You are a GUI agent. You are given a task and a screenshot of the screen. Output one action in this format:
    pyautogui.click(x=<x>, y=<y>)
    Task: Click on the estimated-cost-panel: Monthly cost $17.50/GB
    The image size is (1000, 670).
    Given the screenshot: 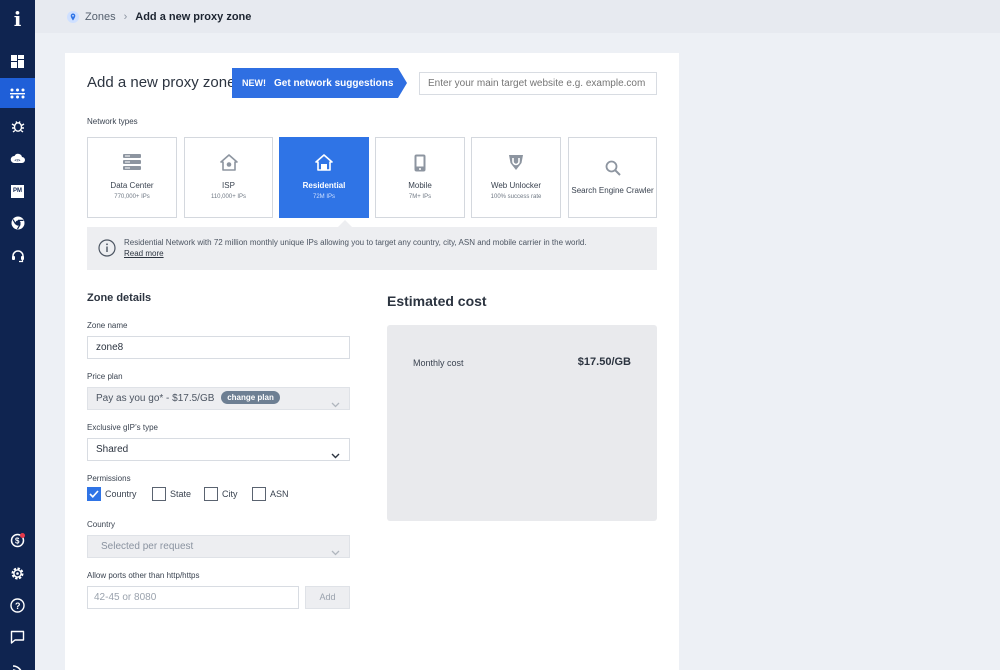 What is the action you would take?
    pyautogui.click(x=522, y=423)
    